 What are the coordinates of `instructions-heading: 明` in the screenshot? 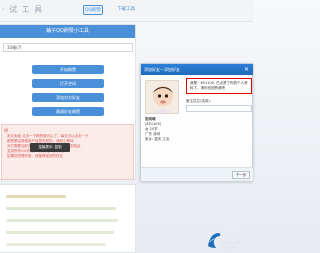 It's located at (6, 130).